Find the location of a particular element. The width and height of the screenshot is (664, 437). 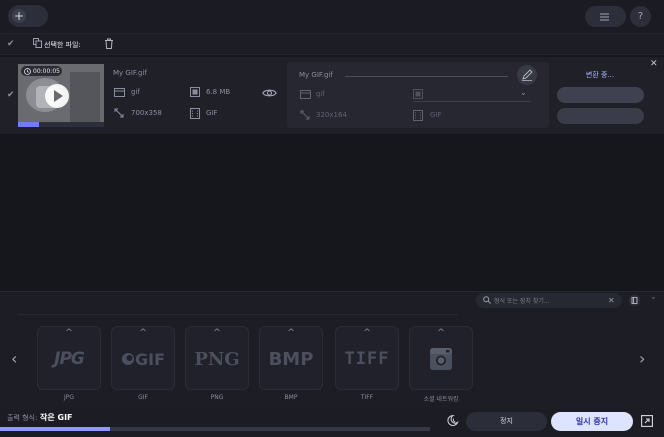

menu-button is located at coordinates (605, 16).